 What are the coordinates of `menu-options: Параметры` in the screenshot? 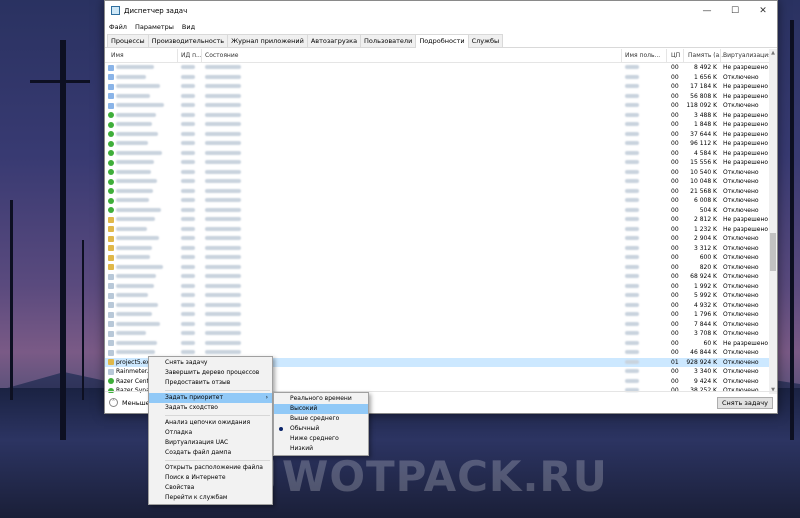 It's located at (154, 27).